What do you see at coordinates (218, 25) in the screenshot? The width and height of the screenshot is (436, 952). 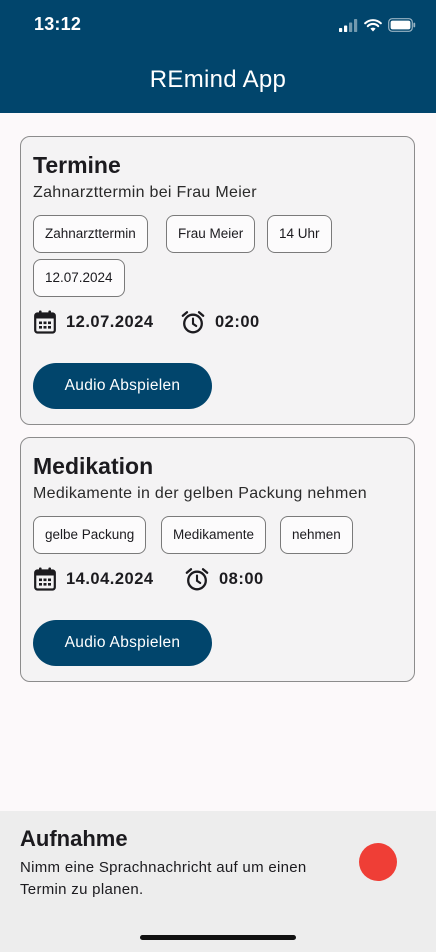 I see `status-bar: 13:12` at bounding box center [218, 25].